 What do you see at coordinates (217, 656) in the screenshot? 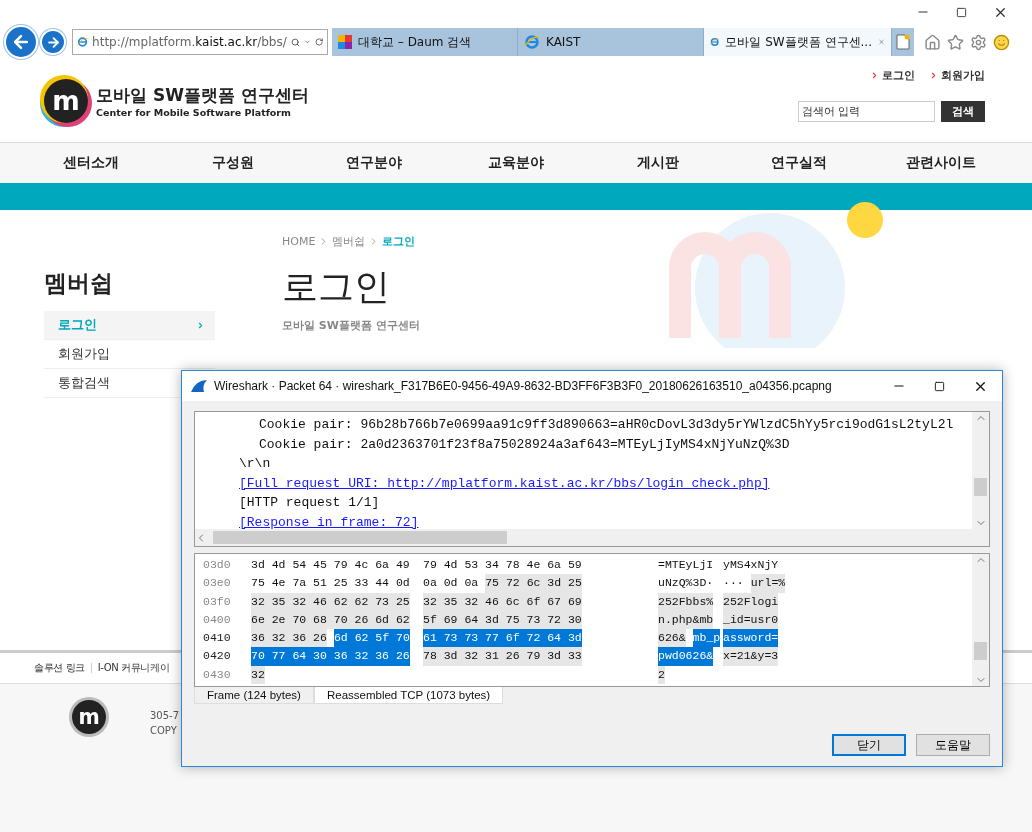
I see `hex-offset: 0420` at bounding box center [217, 656].